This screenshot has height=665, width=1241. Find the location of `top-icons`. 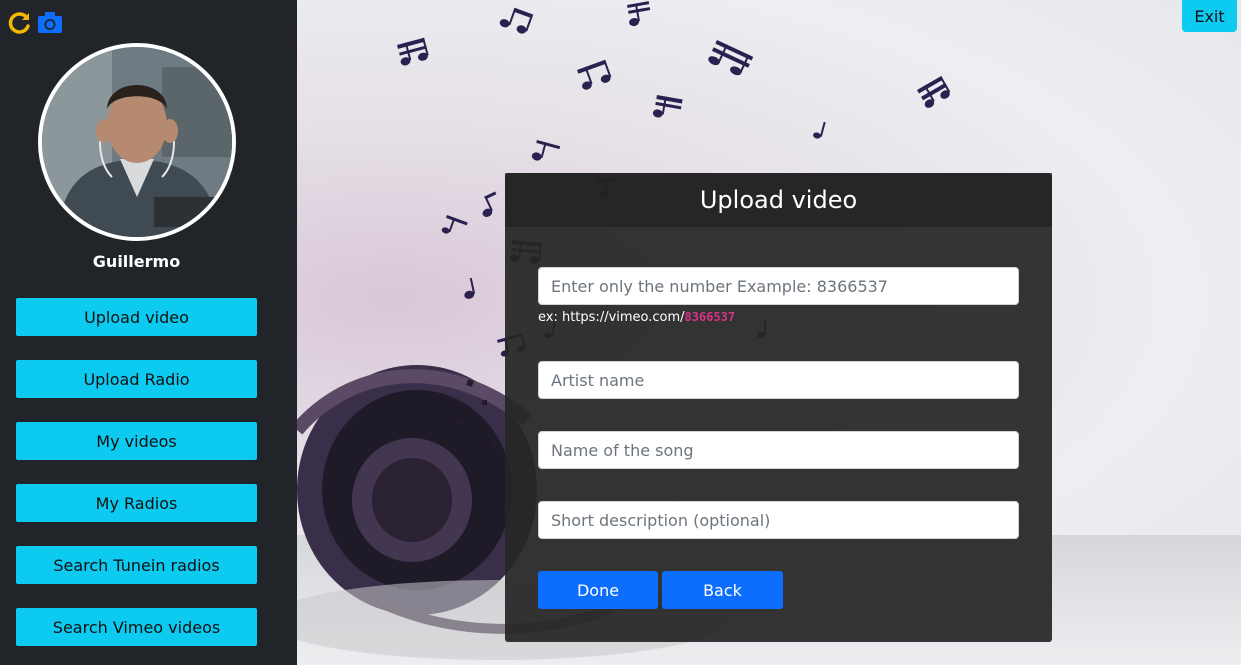

top-icons is located at coordinates (35, 23).